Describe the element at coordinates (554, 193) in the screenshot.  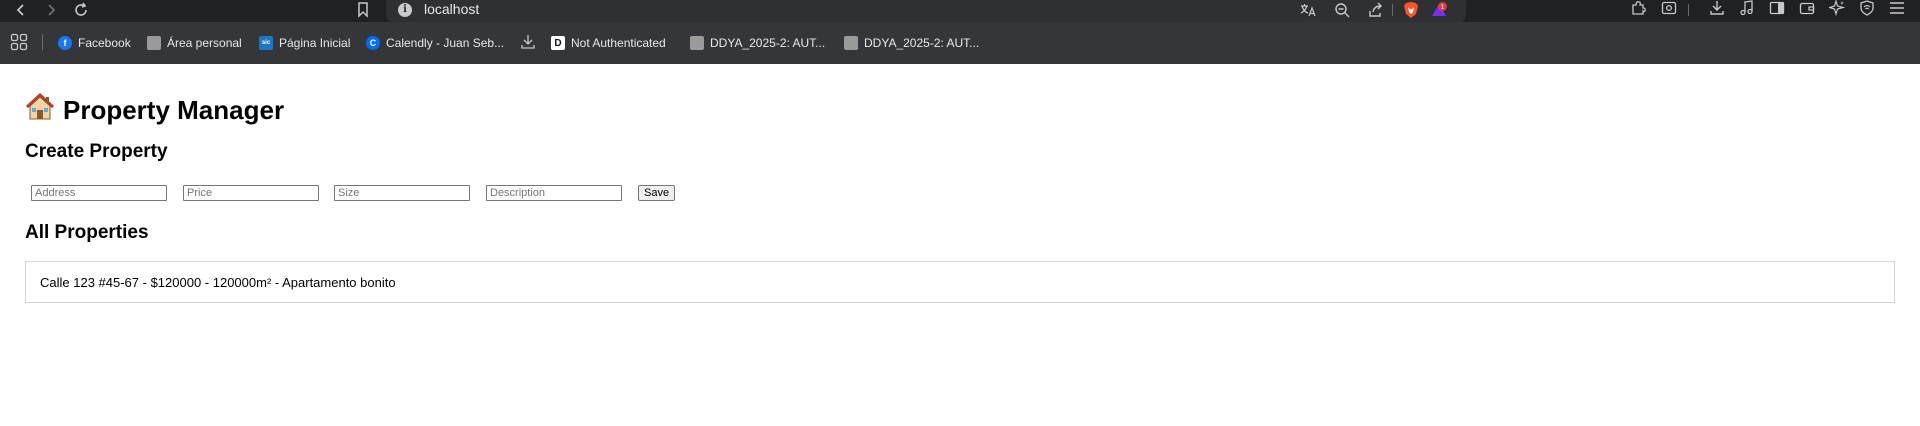
I see `description-input` at that location.